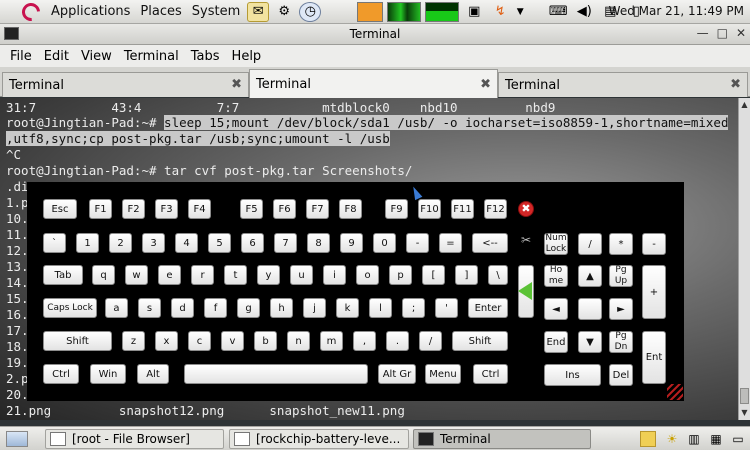  I want to click on key-delete: Del, so click(621, 375).